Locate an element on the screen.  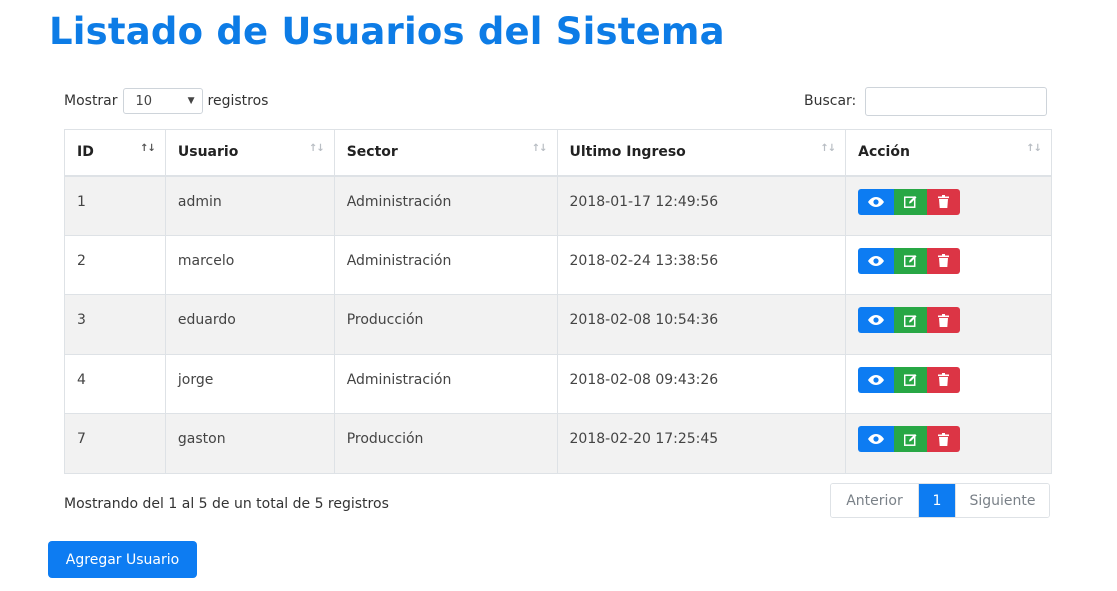
records-label: registros is located at coordinates (238, 101).